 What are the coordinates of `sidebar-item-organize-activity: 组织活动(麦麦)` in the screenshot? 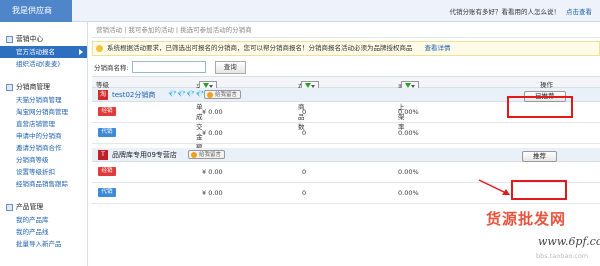 It's located at (43, 64).